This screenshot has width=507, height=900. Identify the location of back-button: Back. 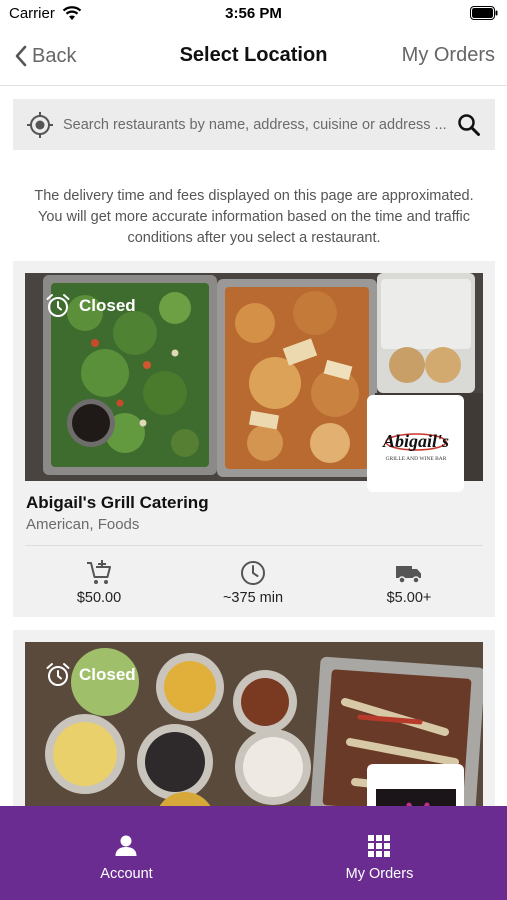
(45, 56).